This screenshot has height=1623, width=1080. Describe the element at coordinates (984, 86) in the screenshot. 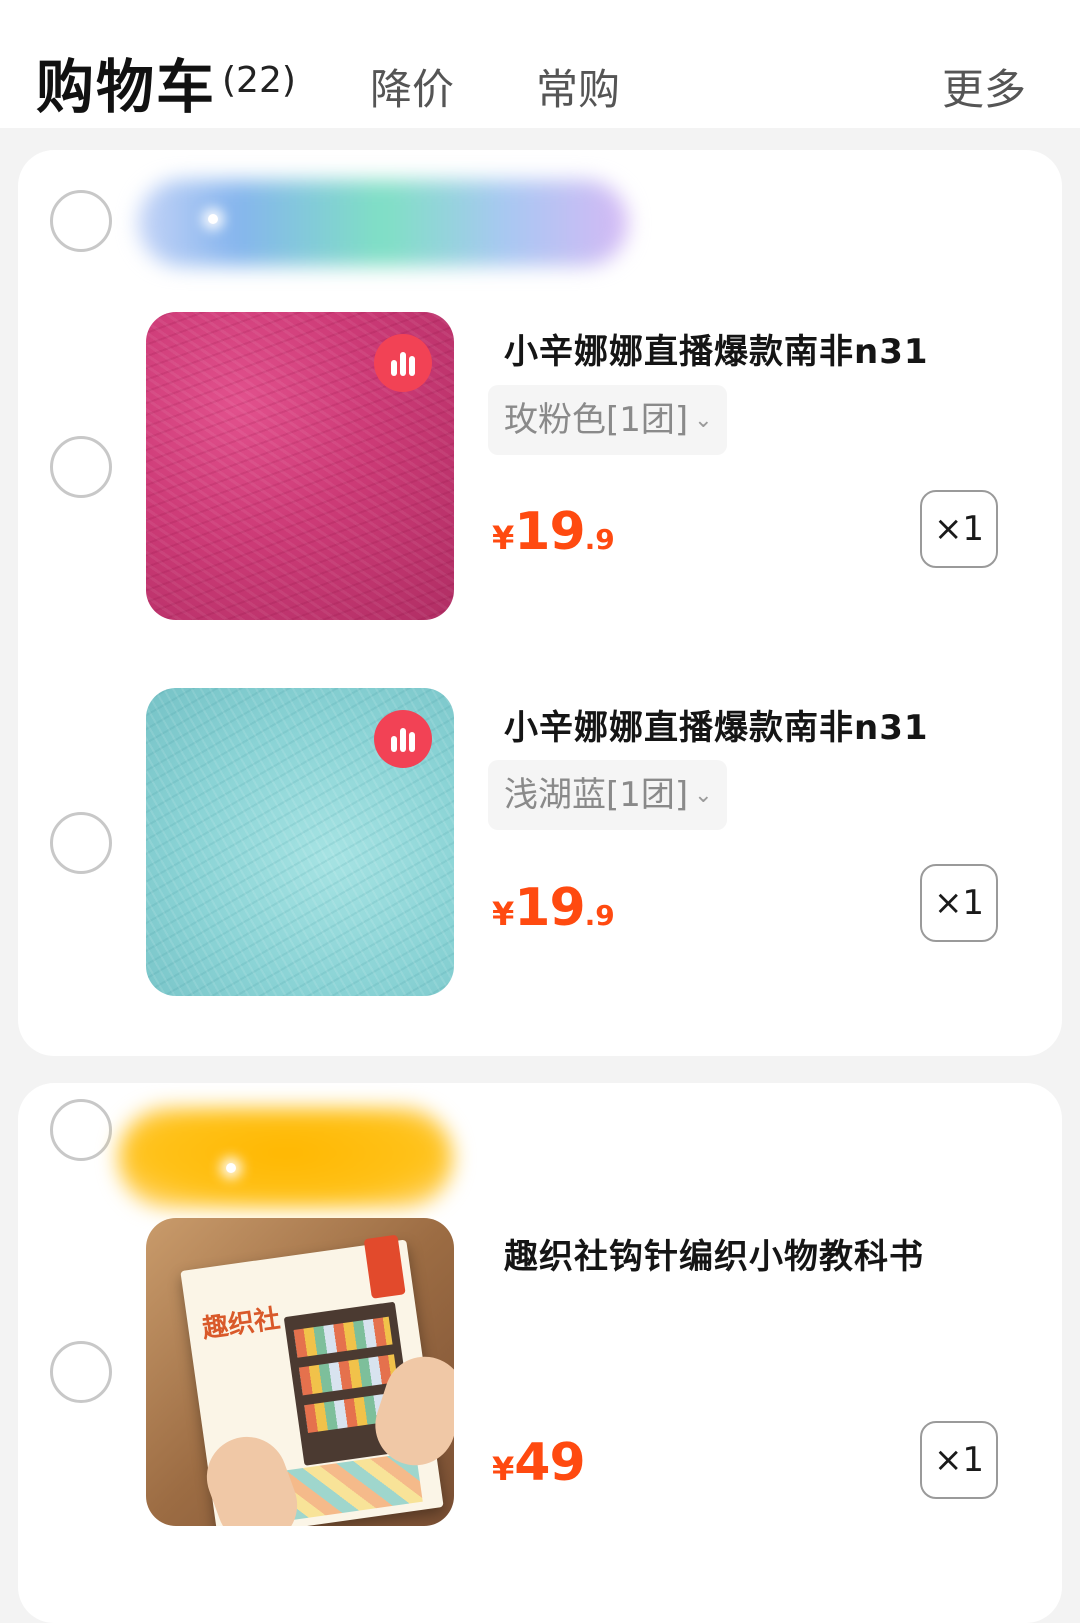

I see `more-button: 更多` at that location.